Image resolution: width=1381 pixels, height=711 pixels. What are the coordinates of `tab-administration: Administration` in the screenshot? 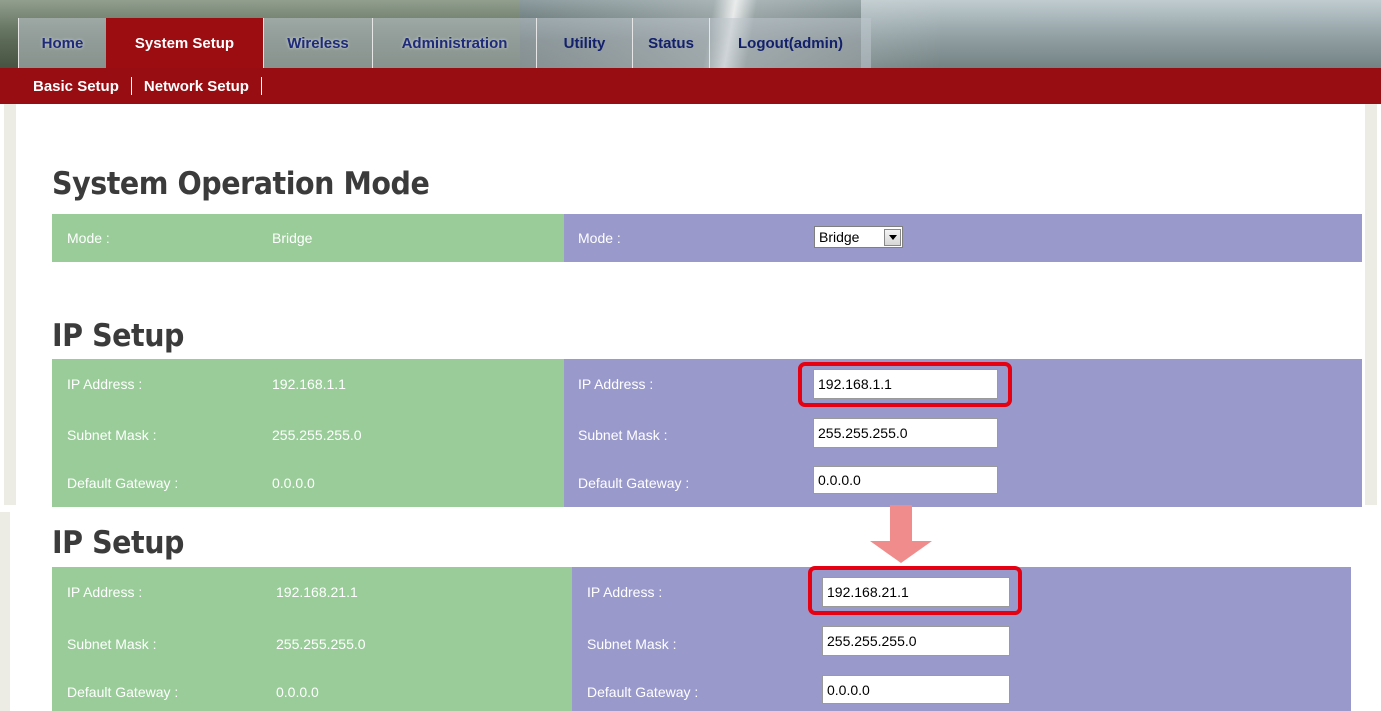 It's located at (454, 43).